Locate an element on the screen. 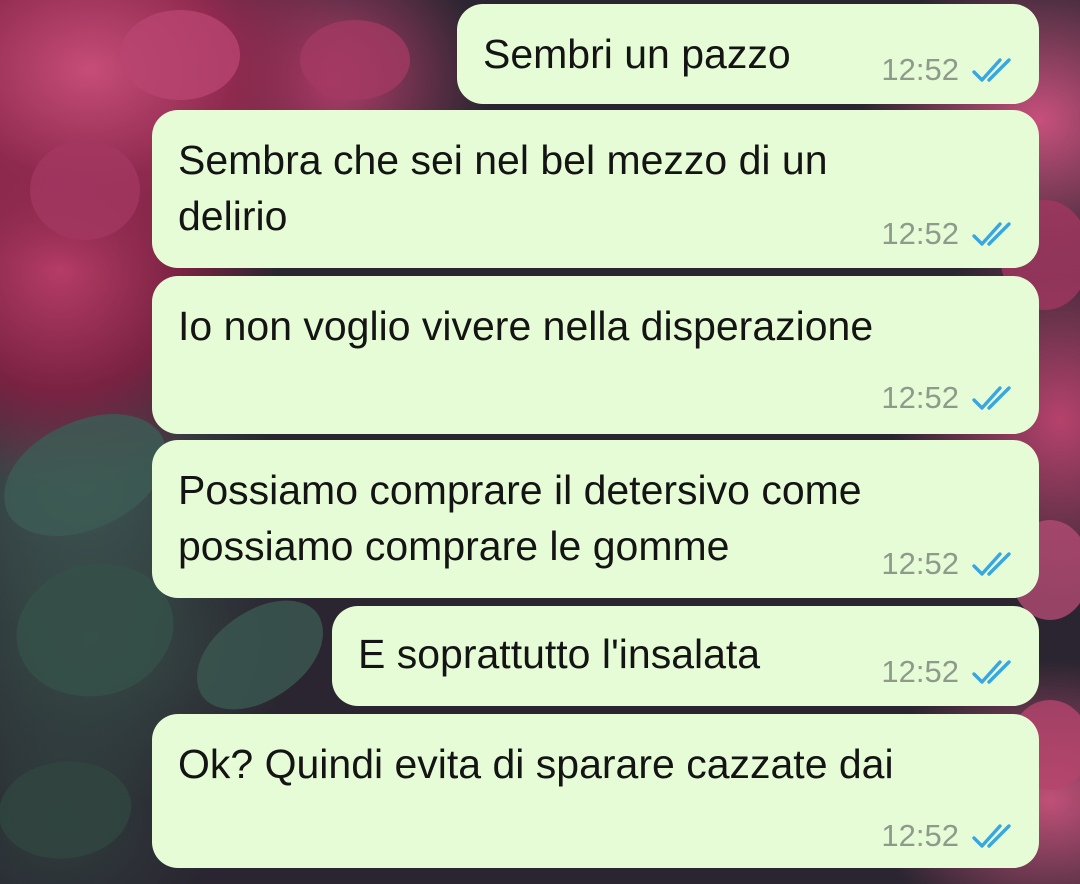  message-text: Ok? Quindi evita di sparare cazzate dai is located at coordinates (536, 764).